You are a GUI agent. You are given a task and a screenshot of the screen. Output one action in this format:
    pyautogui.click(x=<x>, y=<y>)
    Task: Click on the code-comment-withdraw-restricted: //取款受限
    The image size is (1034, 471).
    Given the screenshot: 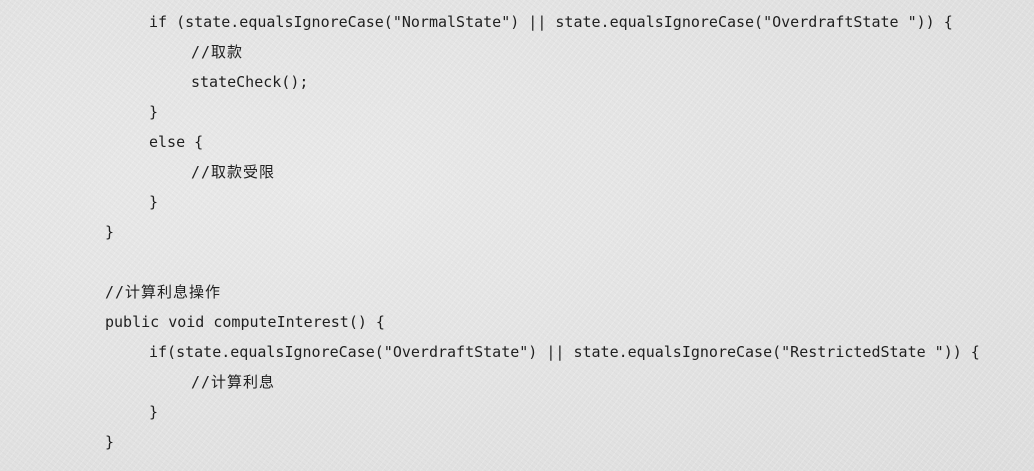 What is the action you would take?
    pyautogui.click(x=233, y=172)
    